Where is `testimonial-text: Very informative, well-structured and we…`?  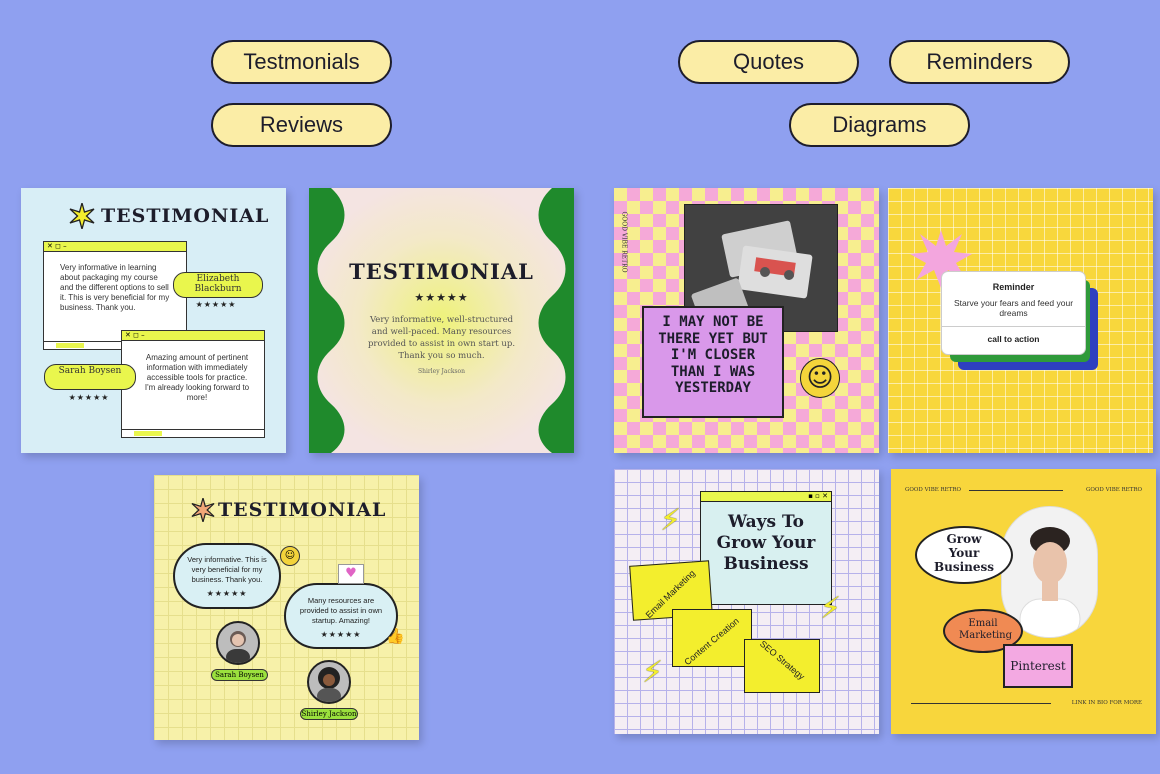
testimonial-text: Very informative, well-structured and we… is located at coordinates (441, 338).